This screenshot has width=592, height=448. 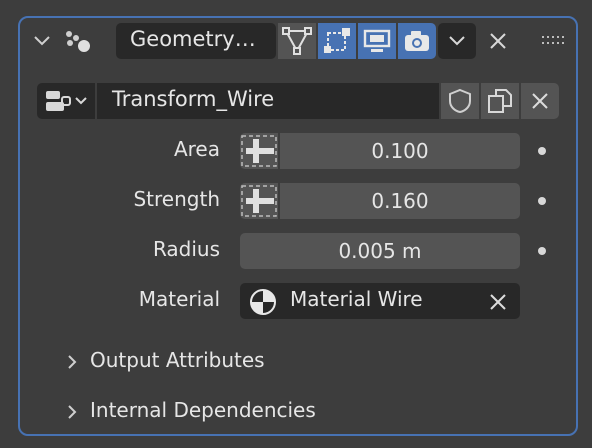 I want to click on drag-handle-icon, so click(x=554, y=40).